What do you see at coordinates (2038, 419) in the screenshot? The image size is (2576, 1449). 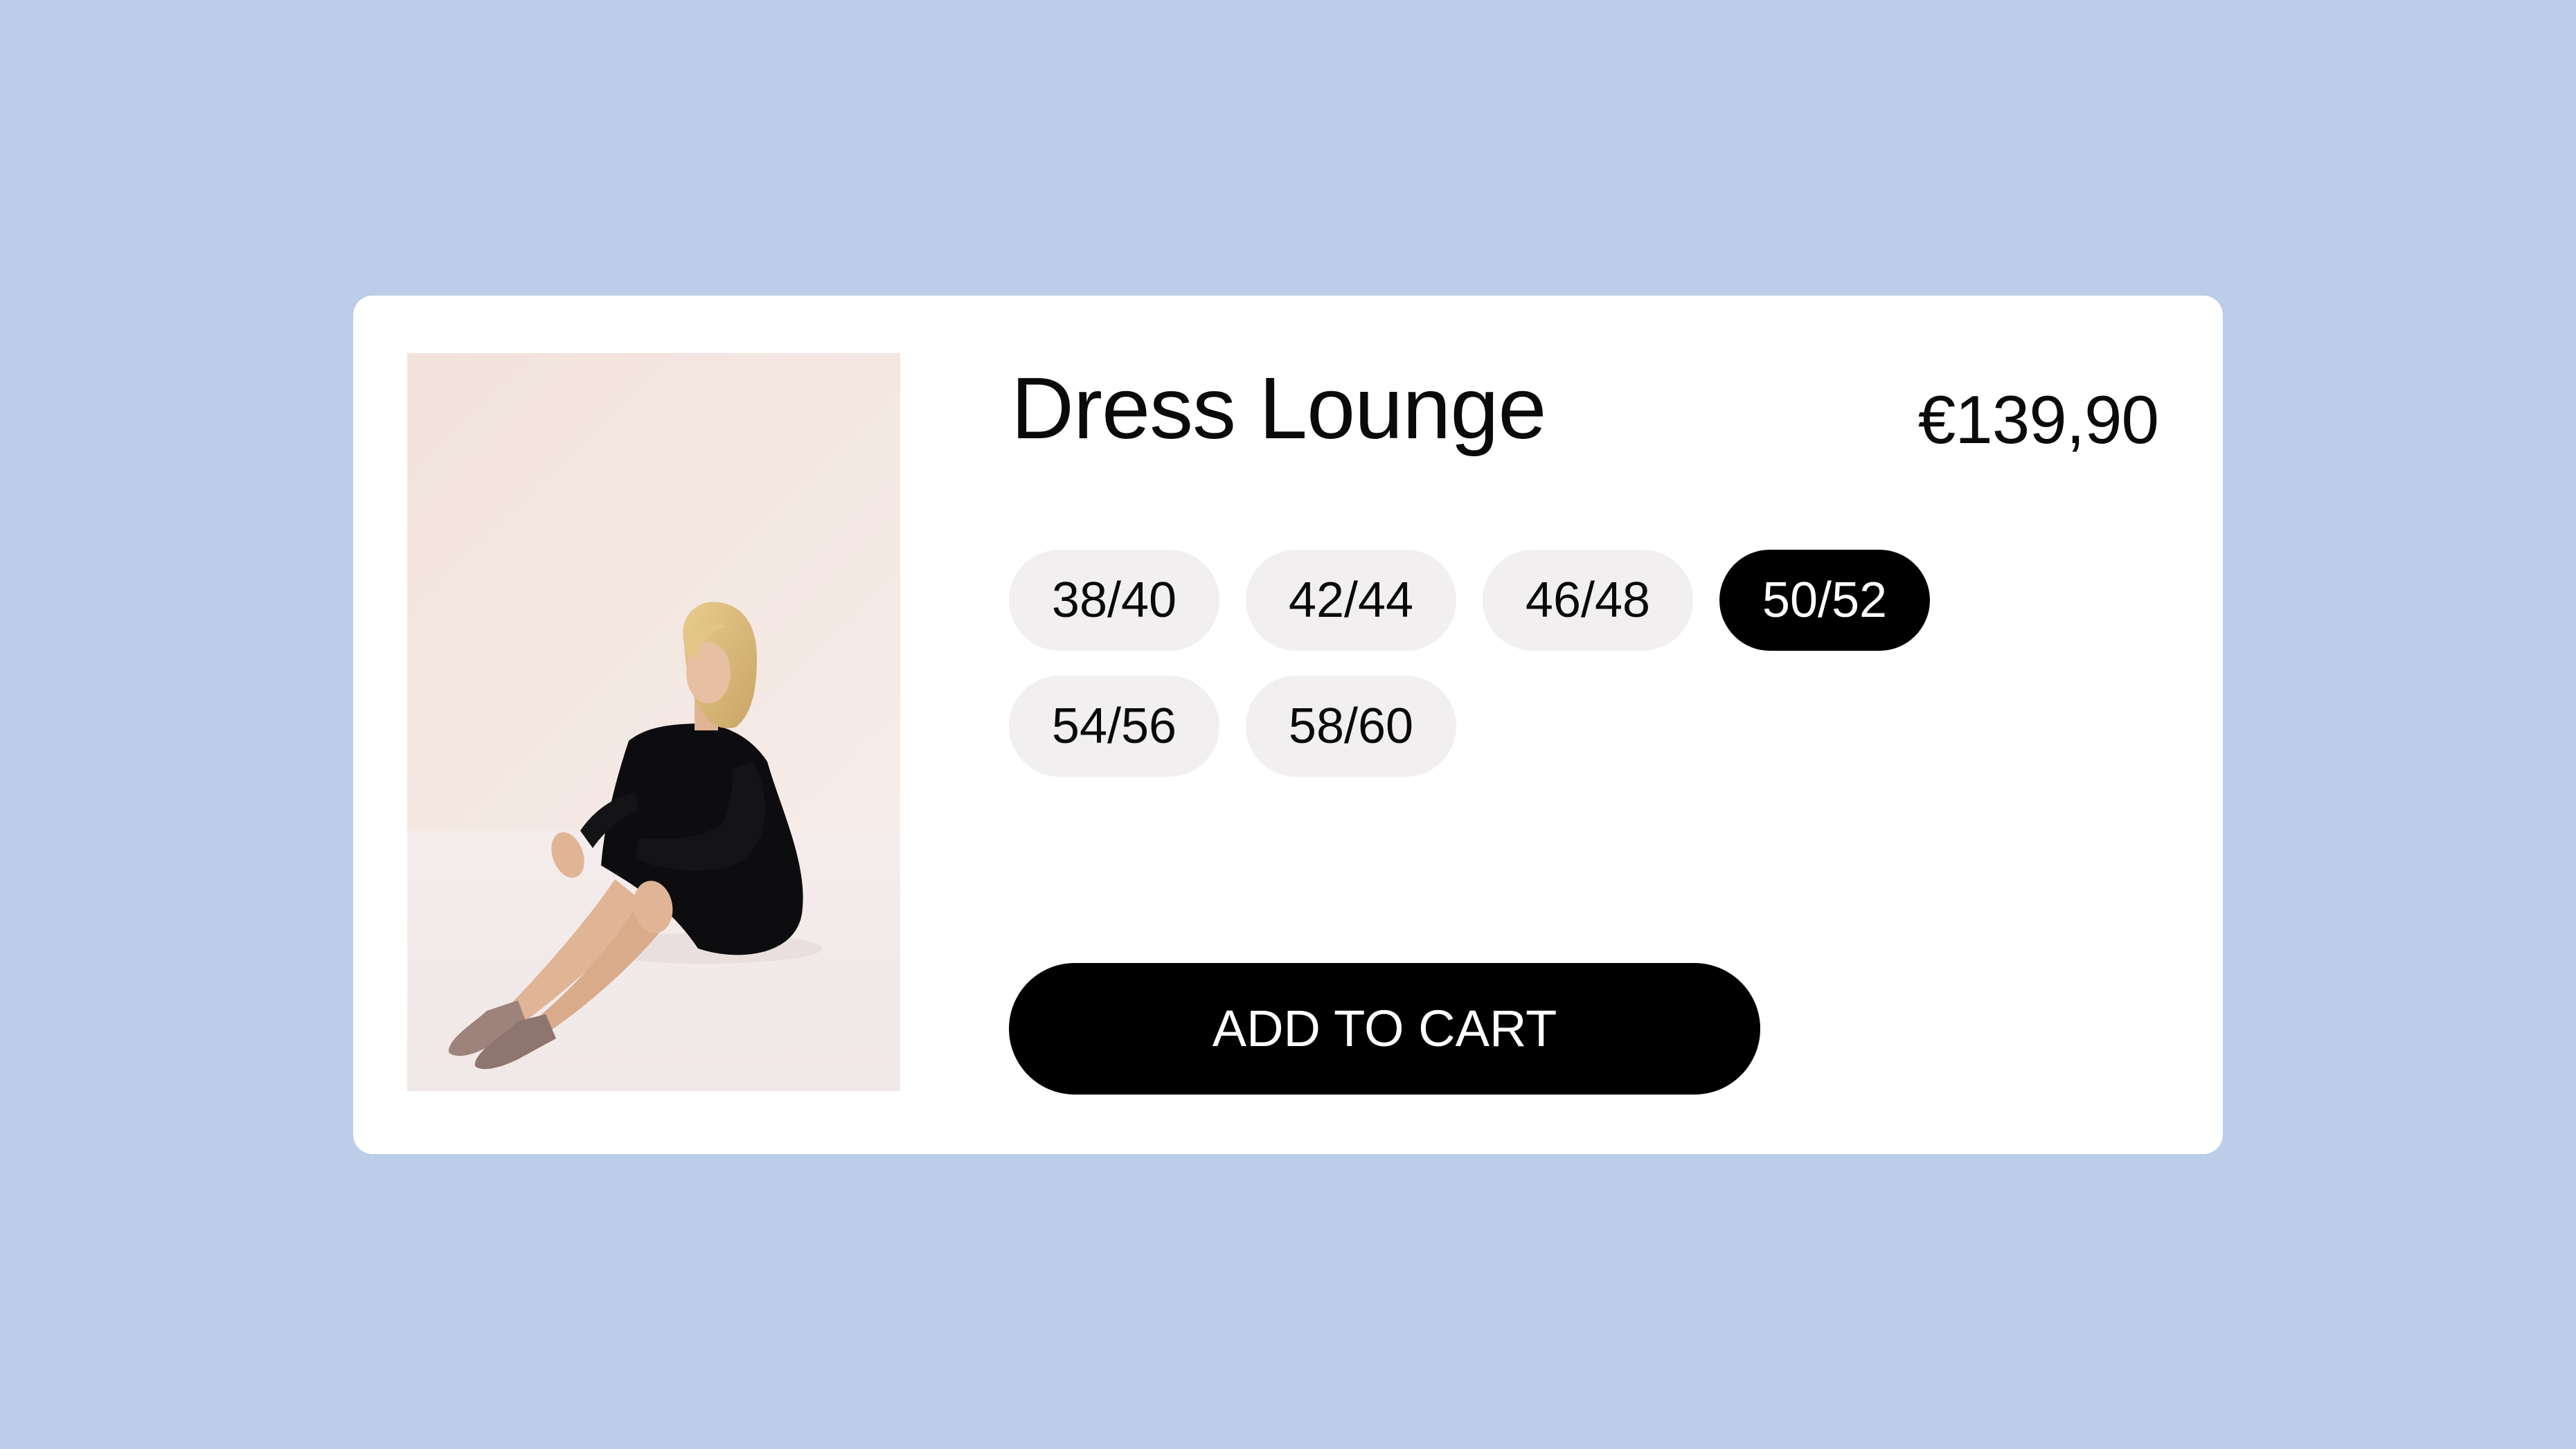 I see `product-price: €139,90` at bounding box center [2038, 419].